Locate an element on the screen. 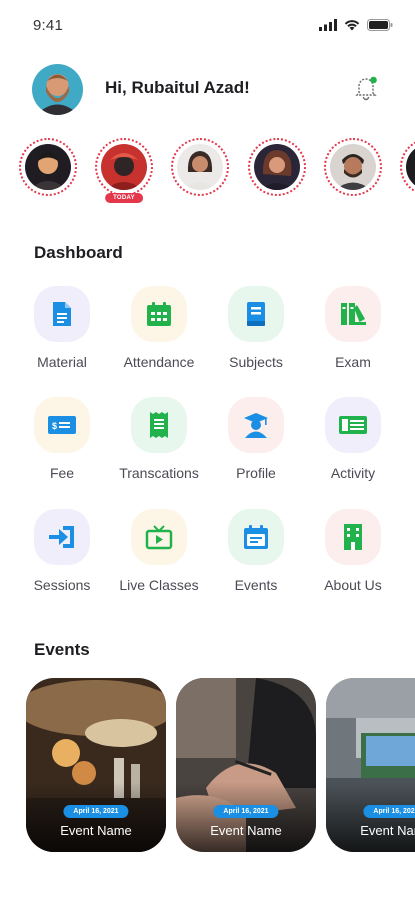 The height and width of the screenshot is (900, 415). activity-icon is located at coordinates (353, 425).